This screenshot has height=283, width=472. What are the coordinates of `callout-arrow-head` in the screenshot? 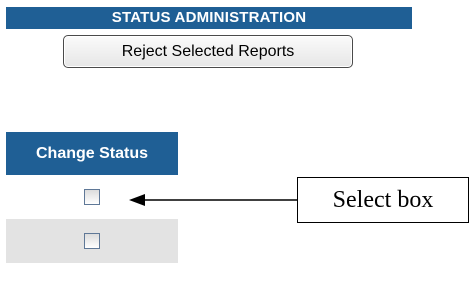 It's located at (137, 200).